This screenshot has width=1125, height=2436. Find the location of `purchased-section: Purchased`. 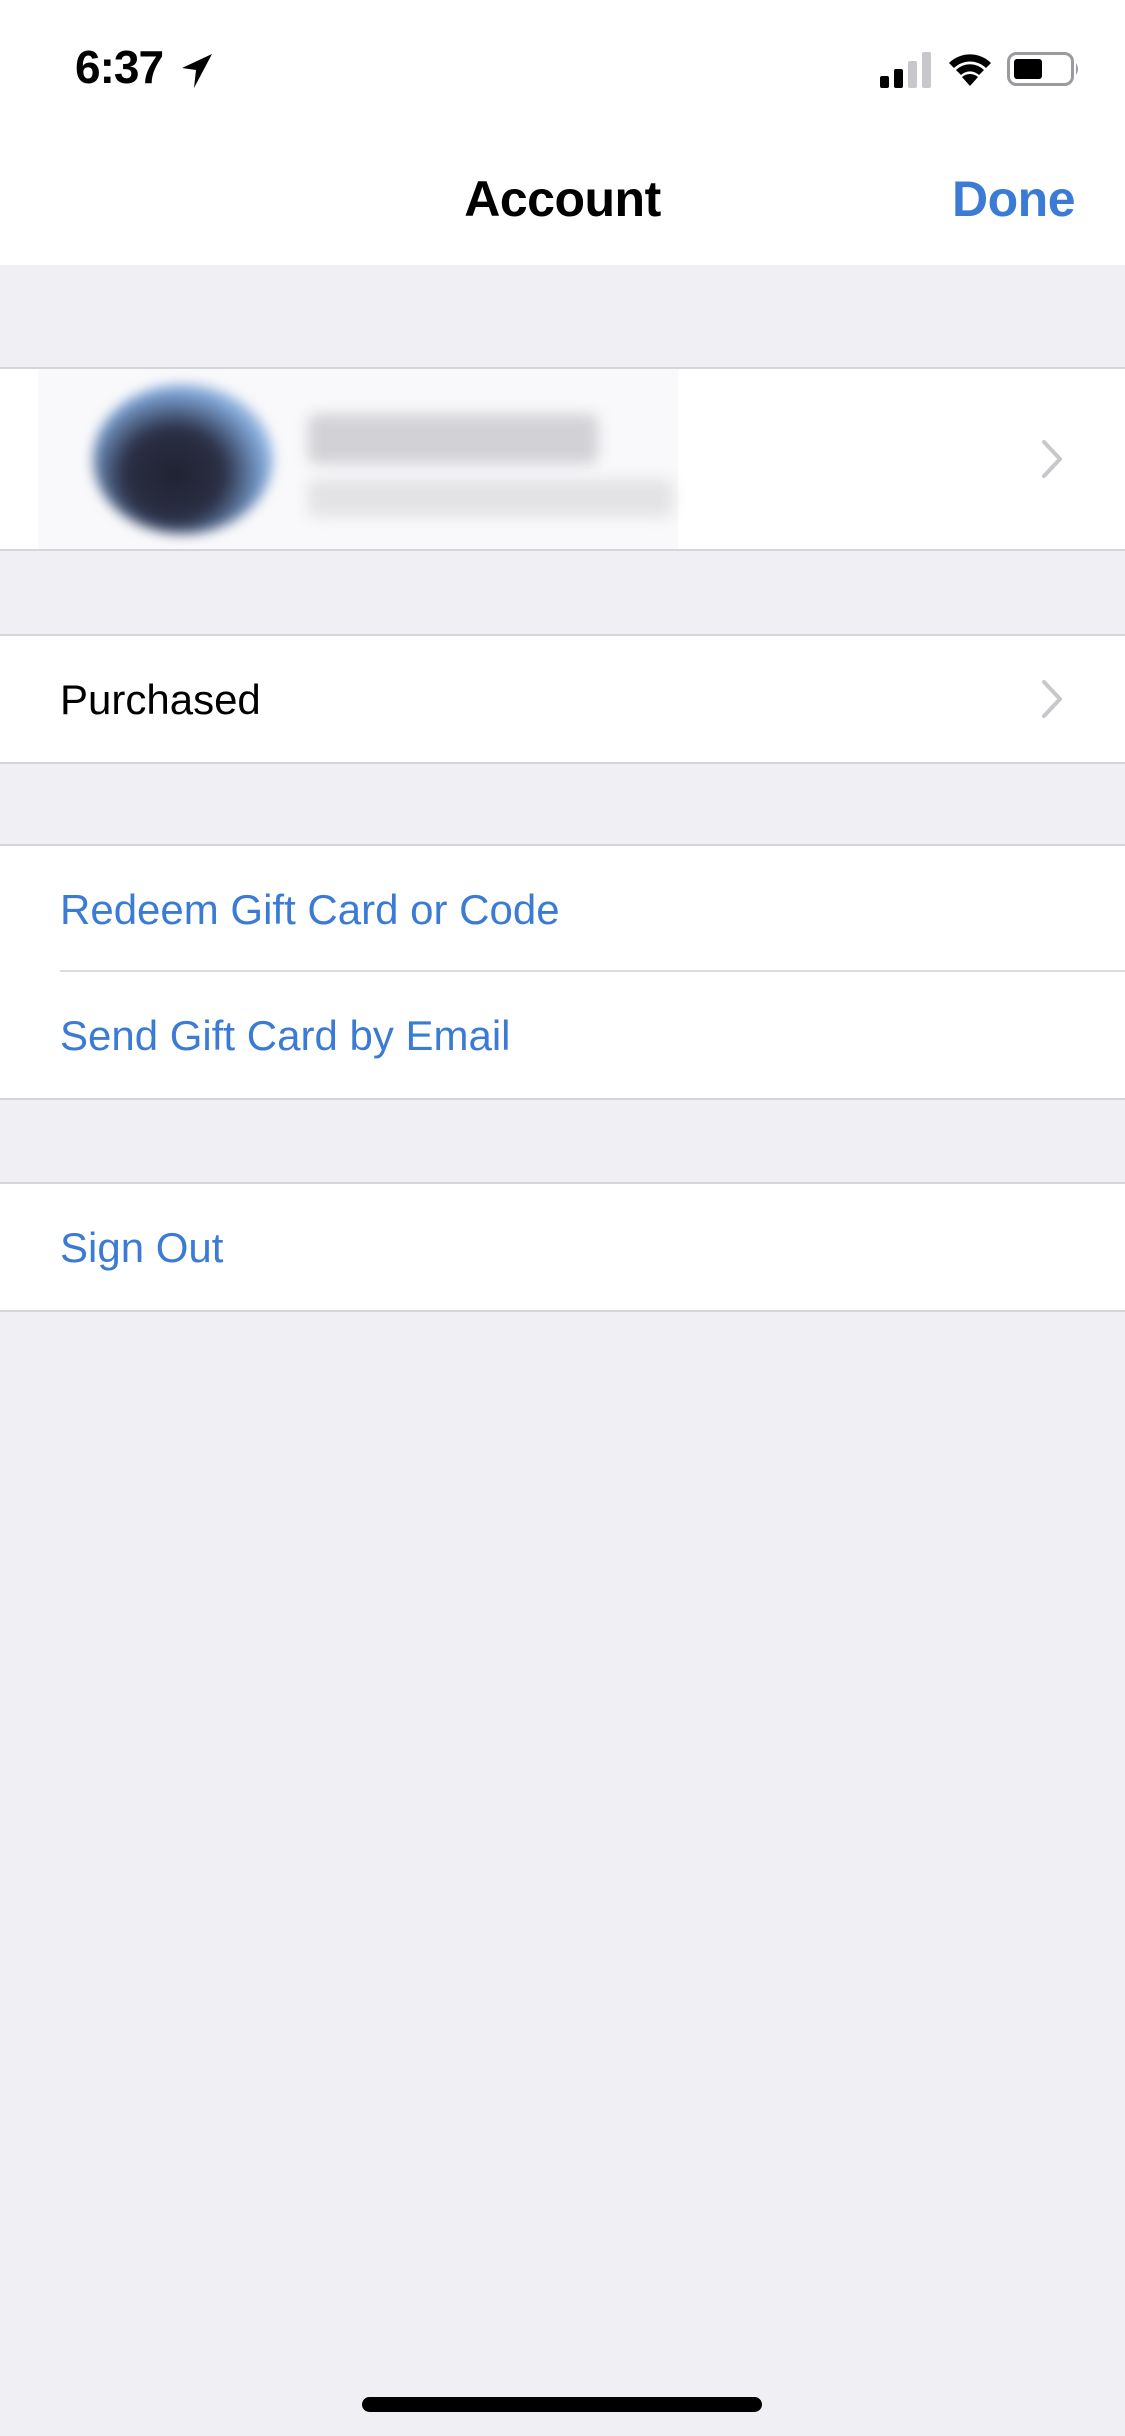

purchased-section: Purchased is located at coordinates (562, 699).